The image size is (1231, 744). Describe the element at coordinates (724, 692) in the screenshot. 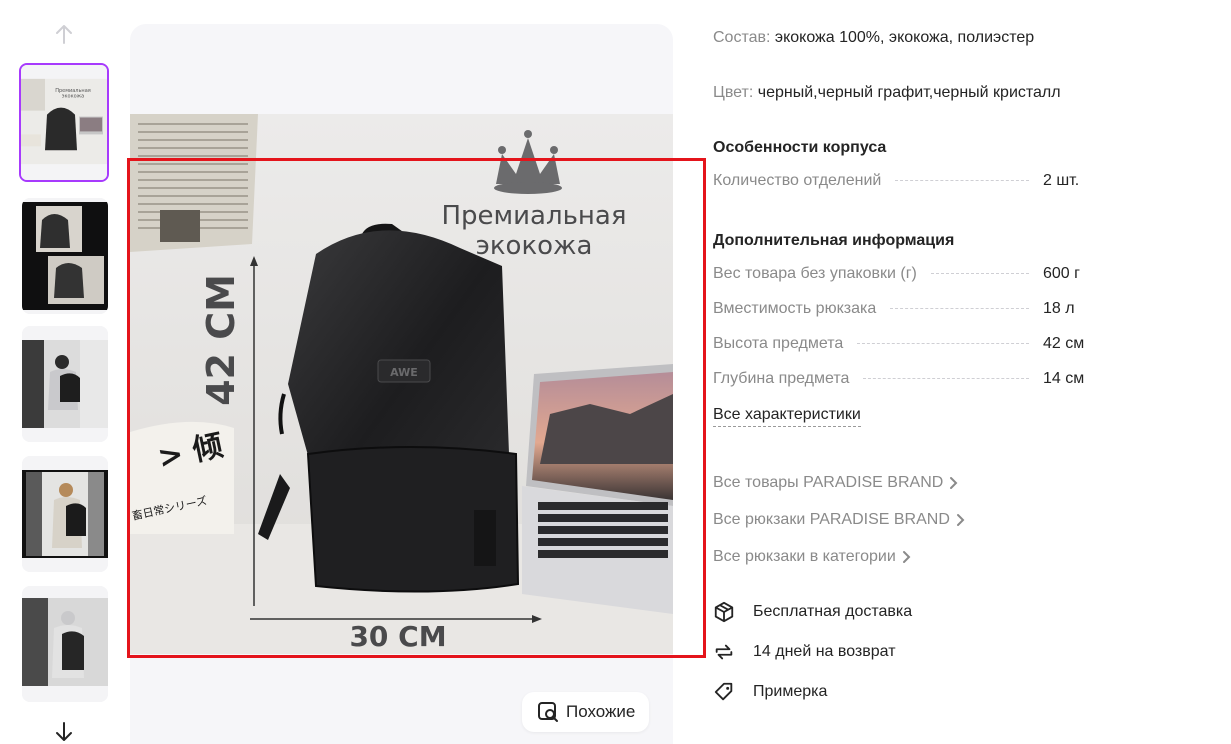

I see `tag-icon` at that location.